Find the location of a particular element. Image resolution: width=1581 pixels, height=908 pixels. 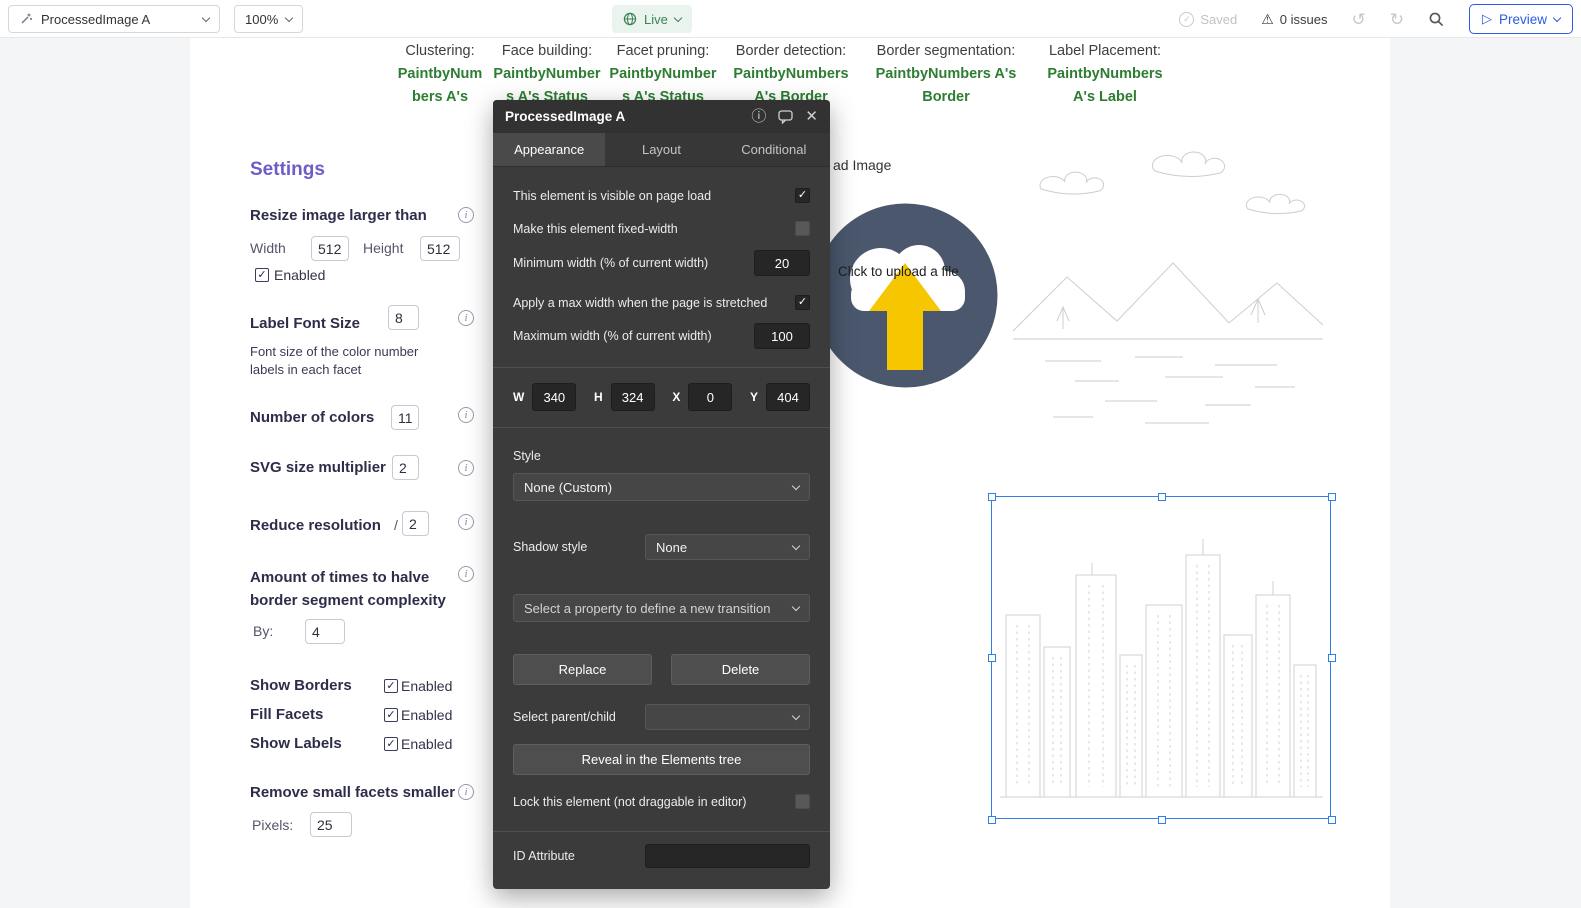

max-width-label: Maximum width (% of current width) is located at coordinates (612, 336).